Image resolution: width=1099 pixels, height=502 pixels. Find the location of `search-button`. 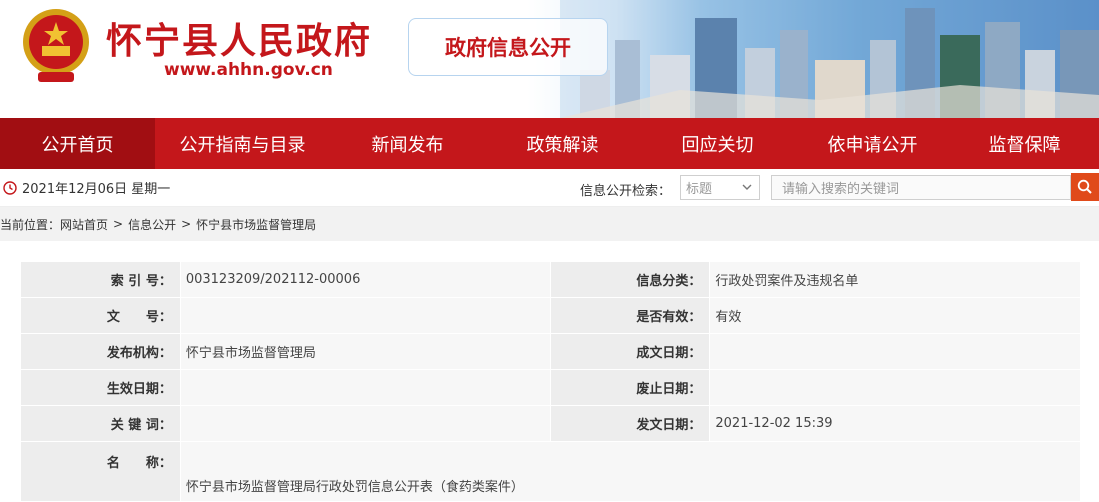

search-button is located at coordinates (1085, 187).